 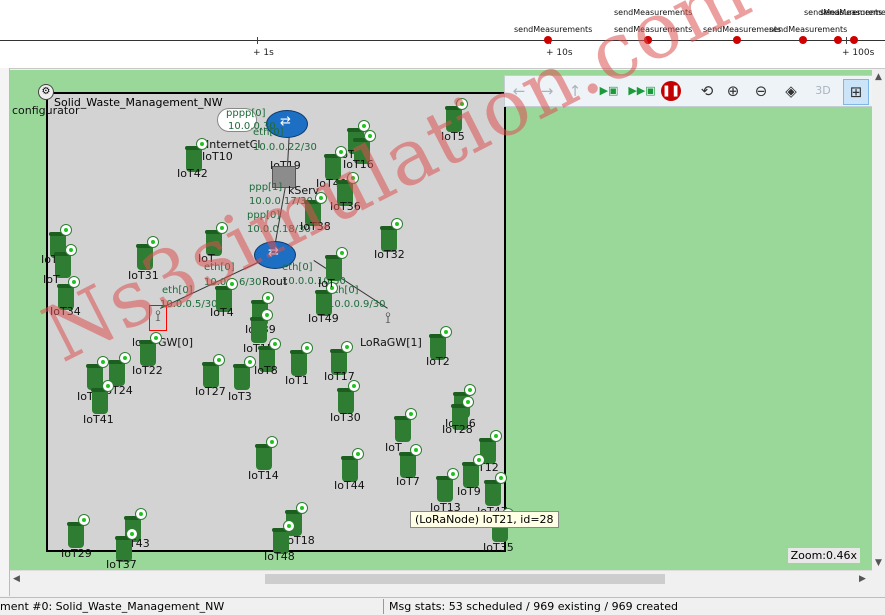 I want to click on horizontal-scrollbar: ◀ ▶, so click(x=441, y=578).